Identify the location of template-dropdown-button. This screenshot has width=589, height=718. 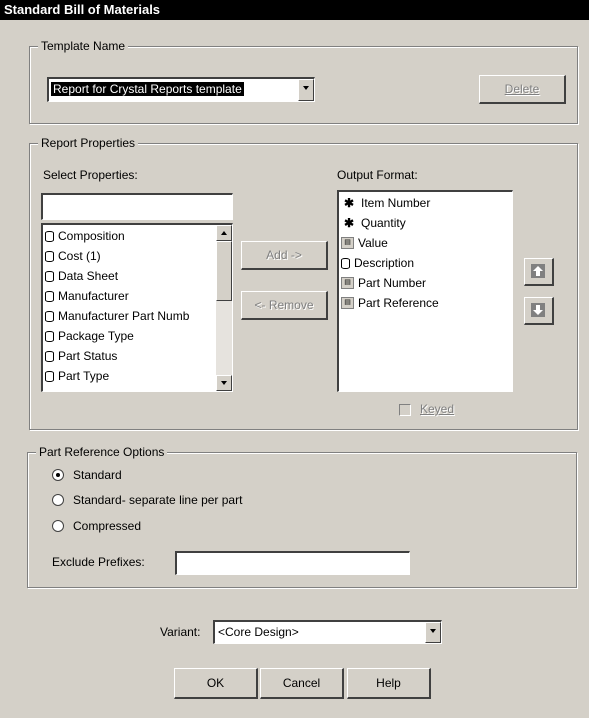
(306, 90).